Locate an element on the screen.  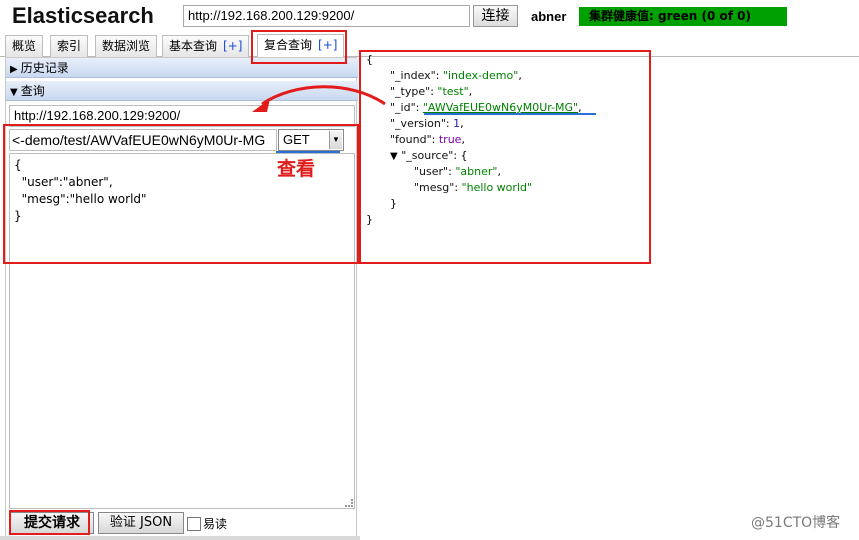
scrollbar-strip is located at coordinates (180, 538).